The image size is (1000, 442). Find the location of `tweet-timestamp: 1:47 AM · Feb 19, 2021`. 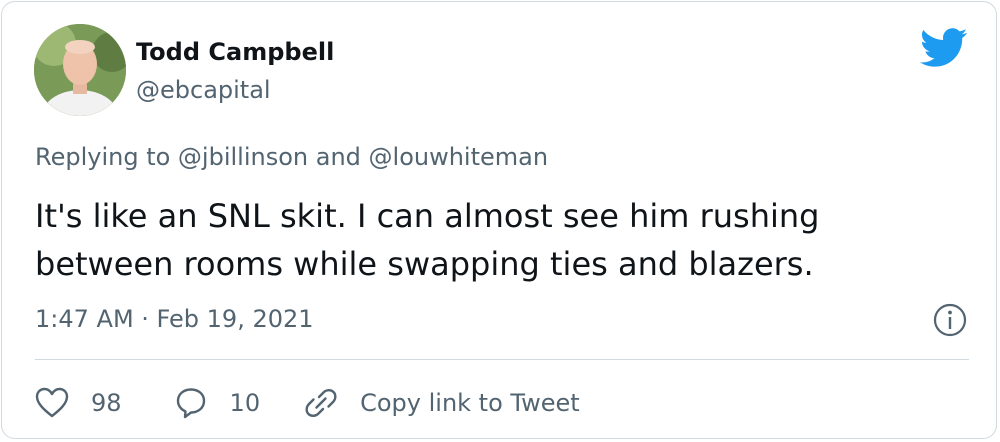

tweet-timestamp: 1:47 AM · Feb 19, 2021 is located at coordinates (174, 319).